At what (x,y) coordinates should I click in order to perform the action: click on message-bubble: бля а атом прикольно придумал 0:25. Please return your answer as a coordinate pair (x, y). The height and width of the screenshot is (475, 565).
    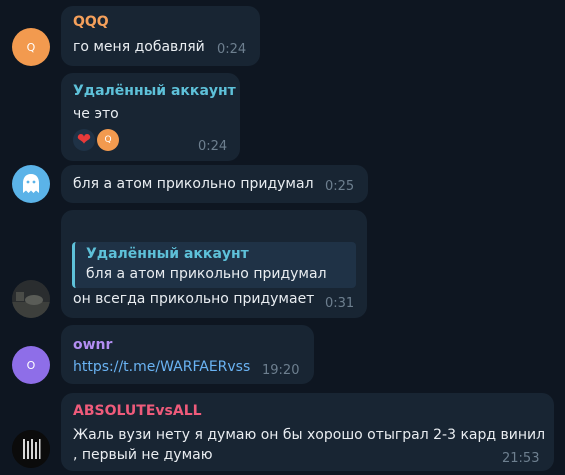
    Looking at the image, I should click on (214, 184).